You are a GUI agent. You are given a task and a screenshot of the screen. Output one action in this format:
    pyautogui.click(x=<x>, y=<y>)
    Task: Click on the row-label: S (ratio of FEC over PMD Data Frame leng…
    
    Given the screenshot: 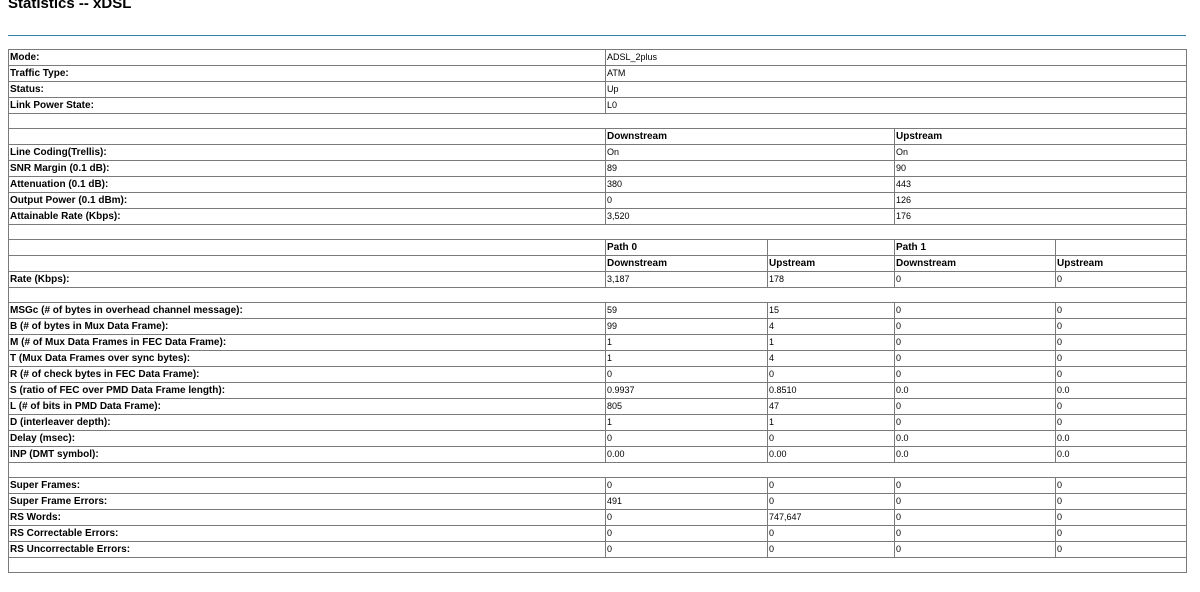 What is the action you would take?
    pyautogui.click(x=307, y=390)
    